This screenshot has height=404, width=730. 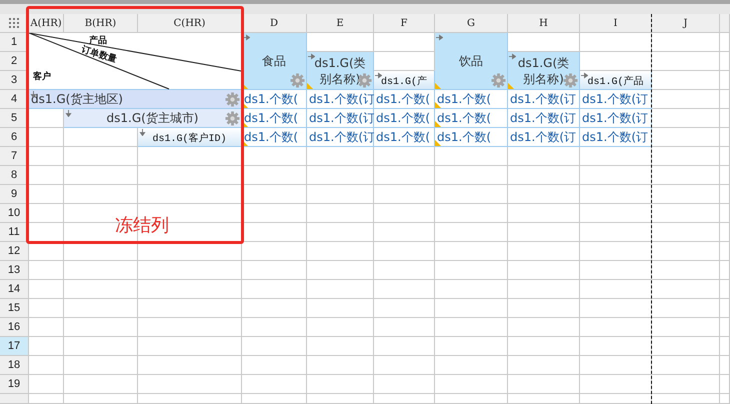 I want to click on frame-label: 冻结列, so click(x=142, y=226).